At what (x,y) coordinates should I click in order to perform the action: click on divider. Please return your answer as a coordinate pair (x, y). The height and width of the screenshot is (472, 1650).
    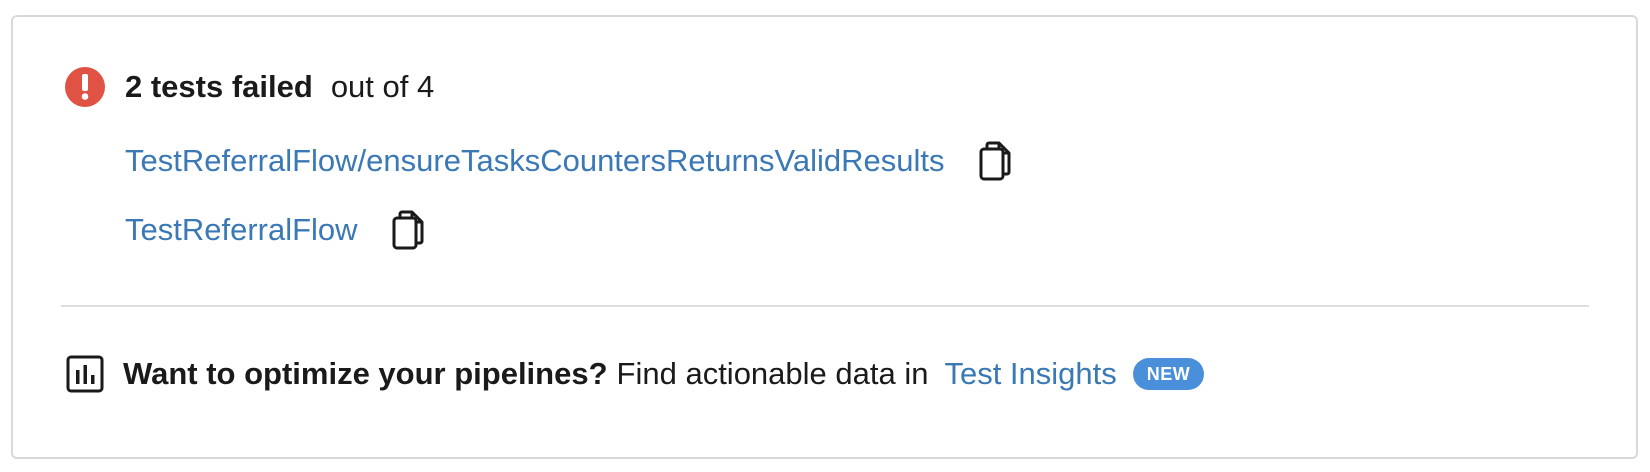
    Looking at the image, I should click on (825, 306).